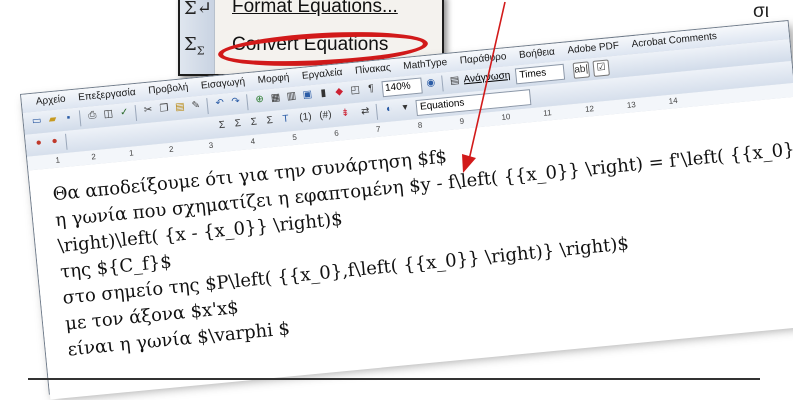  I want to click on ruler-number: 3, so click(211, 145).